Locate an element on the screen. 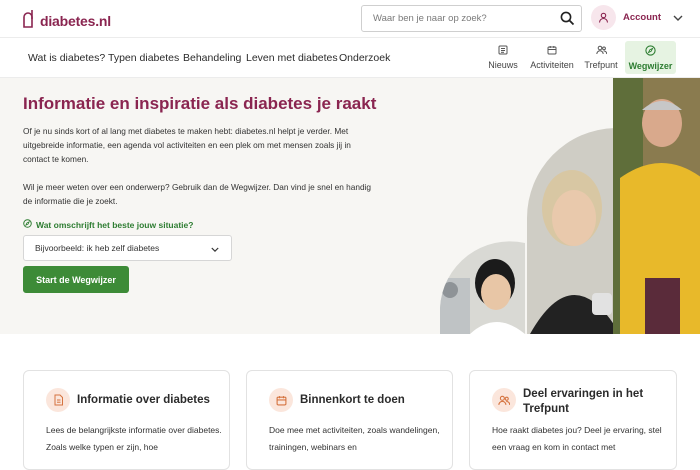 This screenshot has width=700, height=470. quick-link-wegwijzer: Wegwijzer is located at coordinates (650, 57).